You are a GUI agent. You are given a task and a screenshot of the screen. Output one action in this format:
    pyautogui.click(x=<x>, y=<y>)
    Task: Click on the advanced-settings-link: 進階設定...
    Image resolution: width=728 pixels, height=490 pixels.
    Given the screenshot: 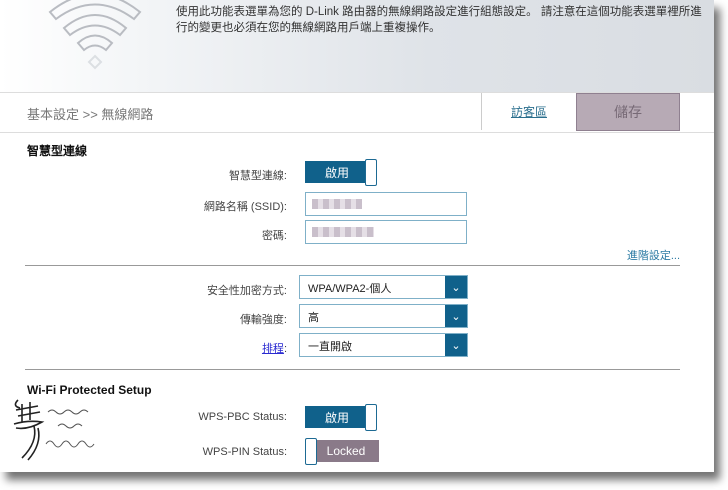 What is the action you would take?
    pyautogui.click(x=653, y=255)
    